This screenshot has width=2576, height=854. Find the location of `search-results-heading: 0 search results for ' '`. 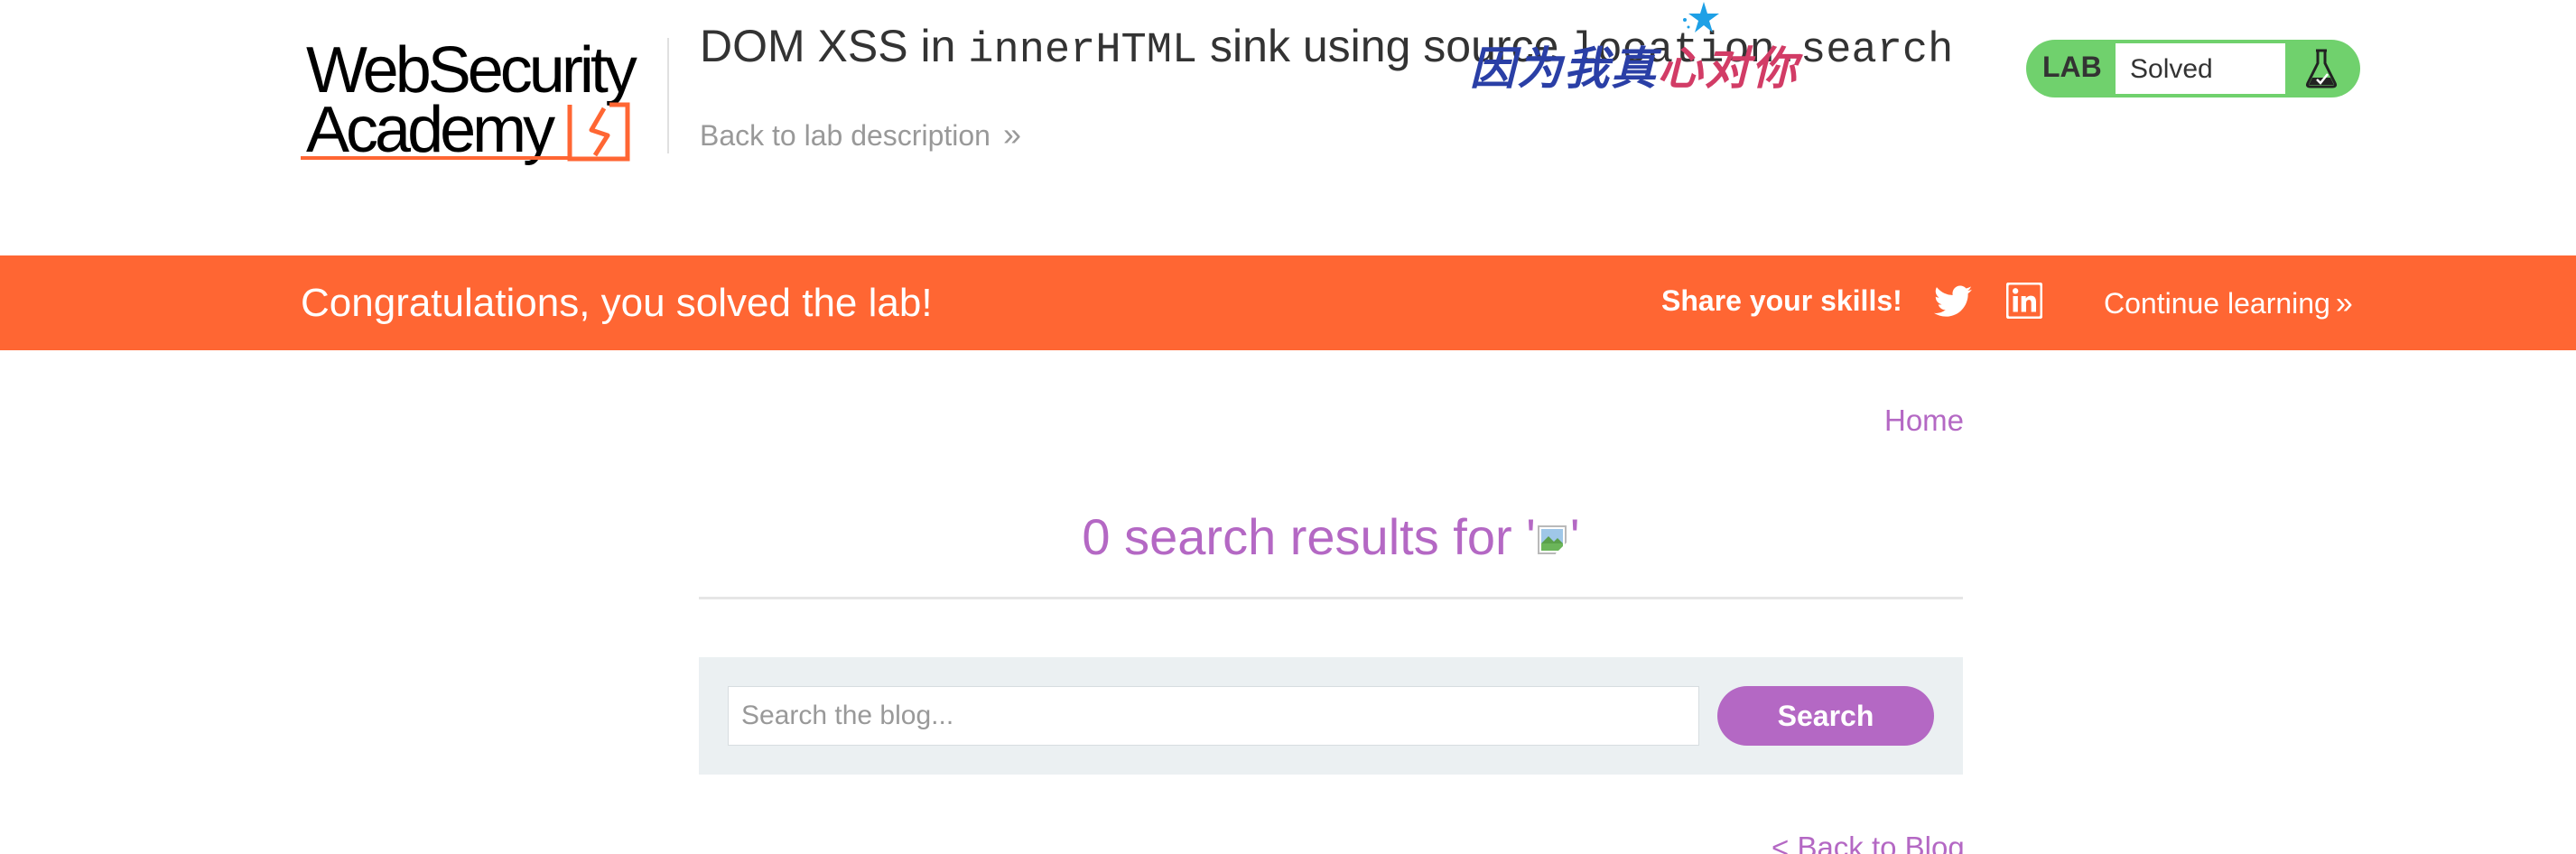

search-results-heading: 0 search results for ' ' is located at coordinates (1331, 536).